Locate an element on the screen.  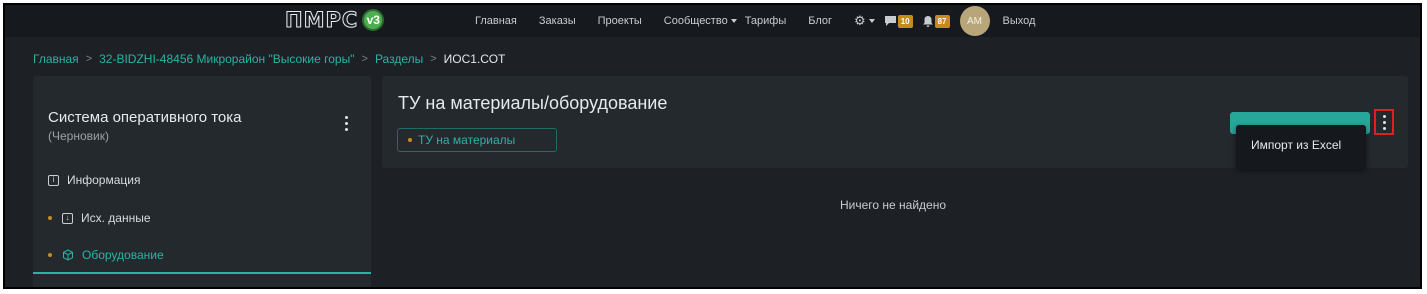
version-badge: v3 is located at coordinates (373, 20).